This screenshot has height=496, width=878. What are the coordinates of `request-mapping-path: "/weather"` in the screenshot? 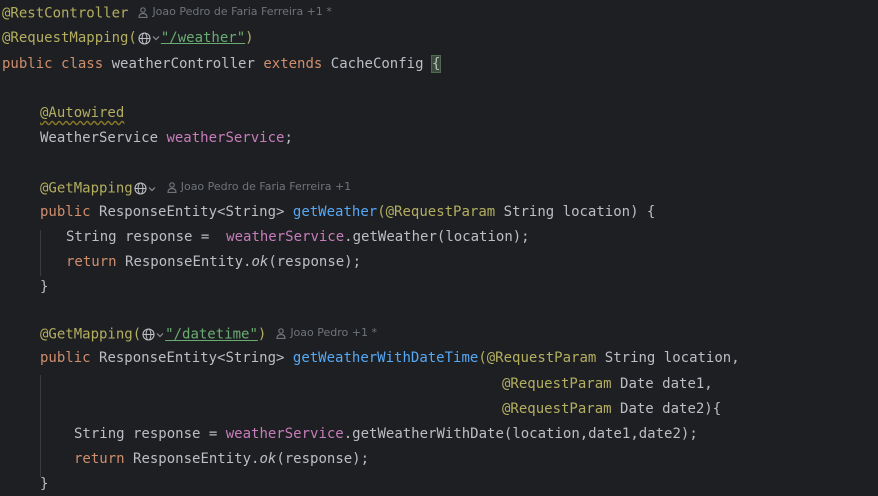 It's located at (203, 38).